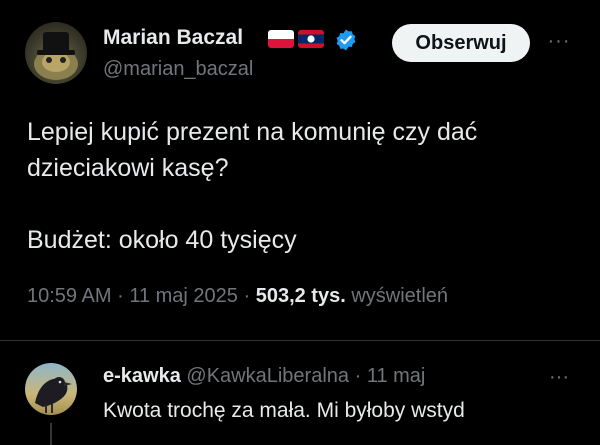 The height and width of the screenshot is (445, 600). What do you see at coordinates (396, 376) in the screenshot?
I see `reply-date: 11 maj` at bounding box center [396, 376].